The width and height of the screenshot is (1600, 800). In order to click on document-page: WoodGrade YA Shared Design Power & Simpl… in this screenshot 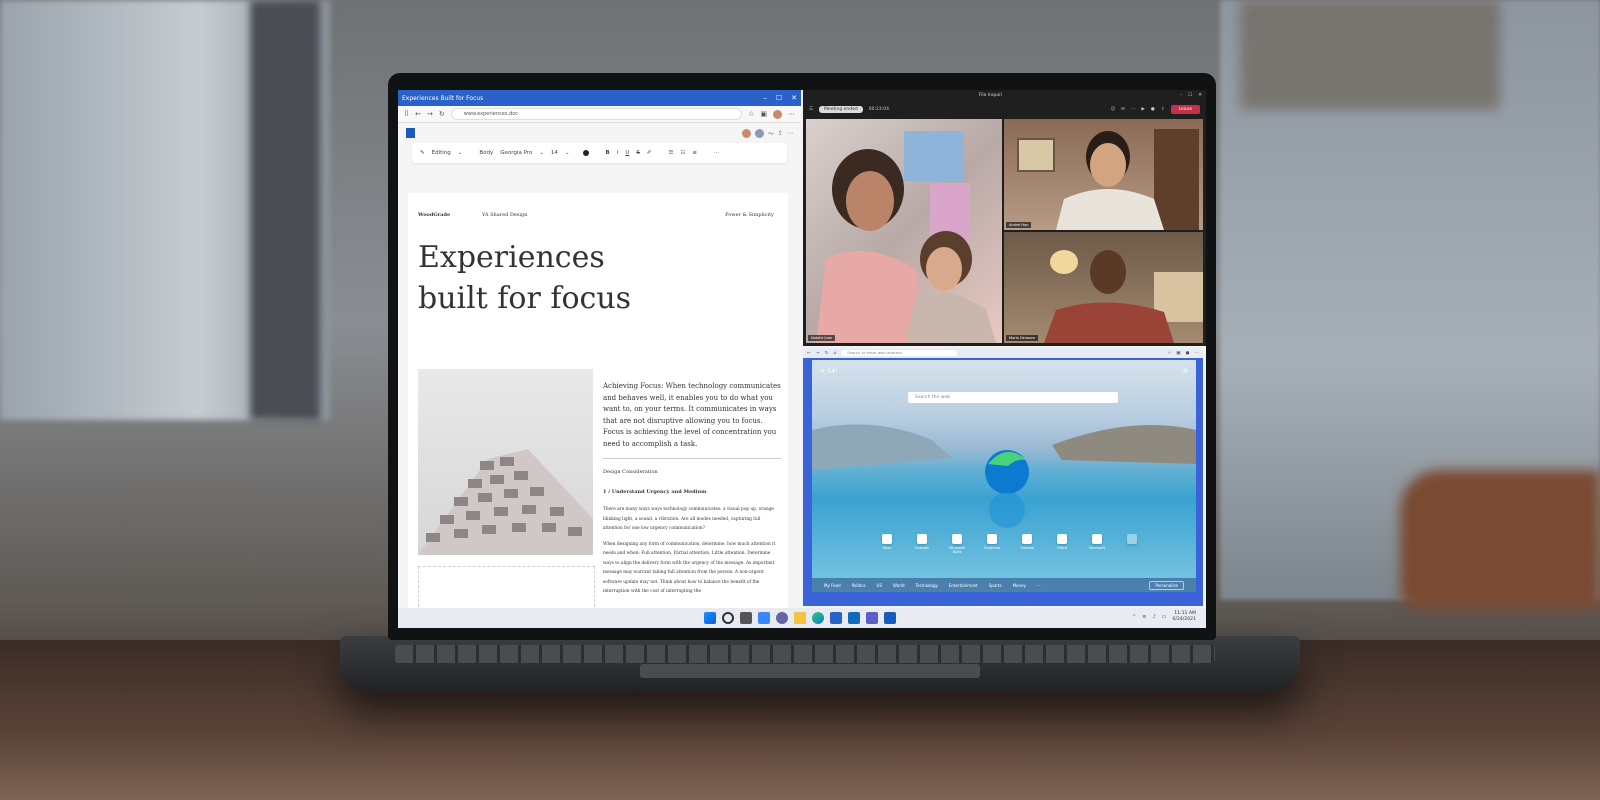, I will do `click(598, 403)`.